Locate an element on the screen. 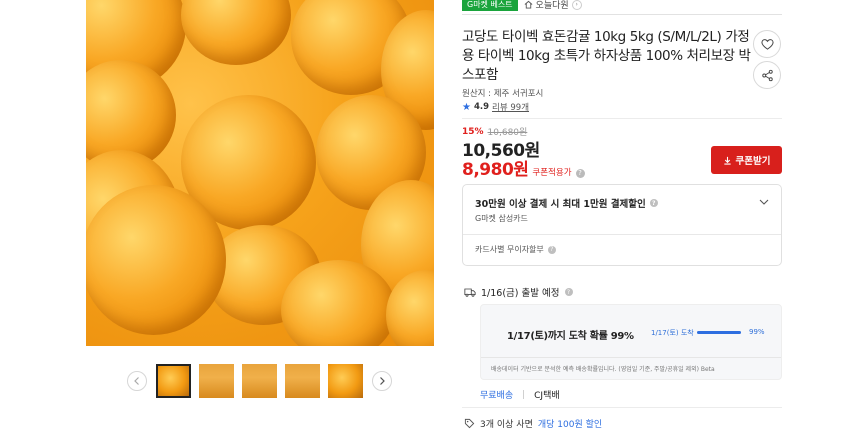  review-link: 리뷰 99개 is located at coordinates (510, 107).